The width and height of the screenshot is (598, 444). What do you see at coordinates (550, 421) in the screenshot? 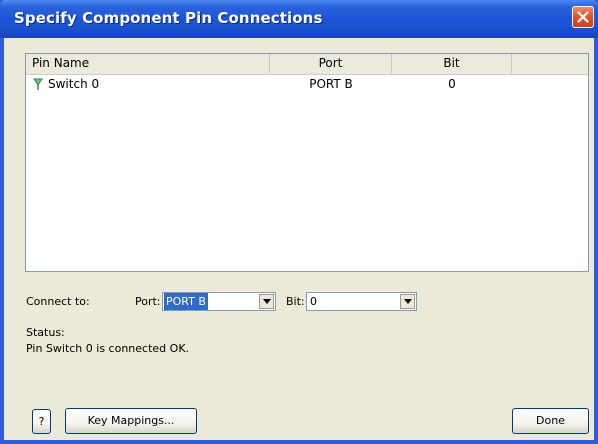
I see `done-button: Done` at bounding box center [550, 421].